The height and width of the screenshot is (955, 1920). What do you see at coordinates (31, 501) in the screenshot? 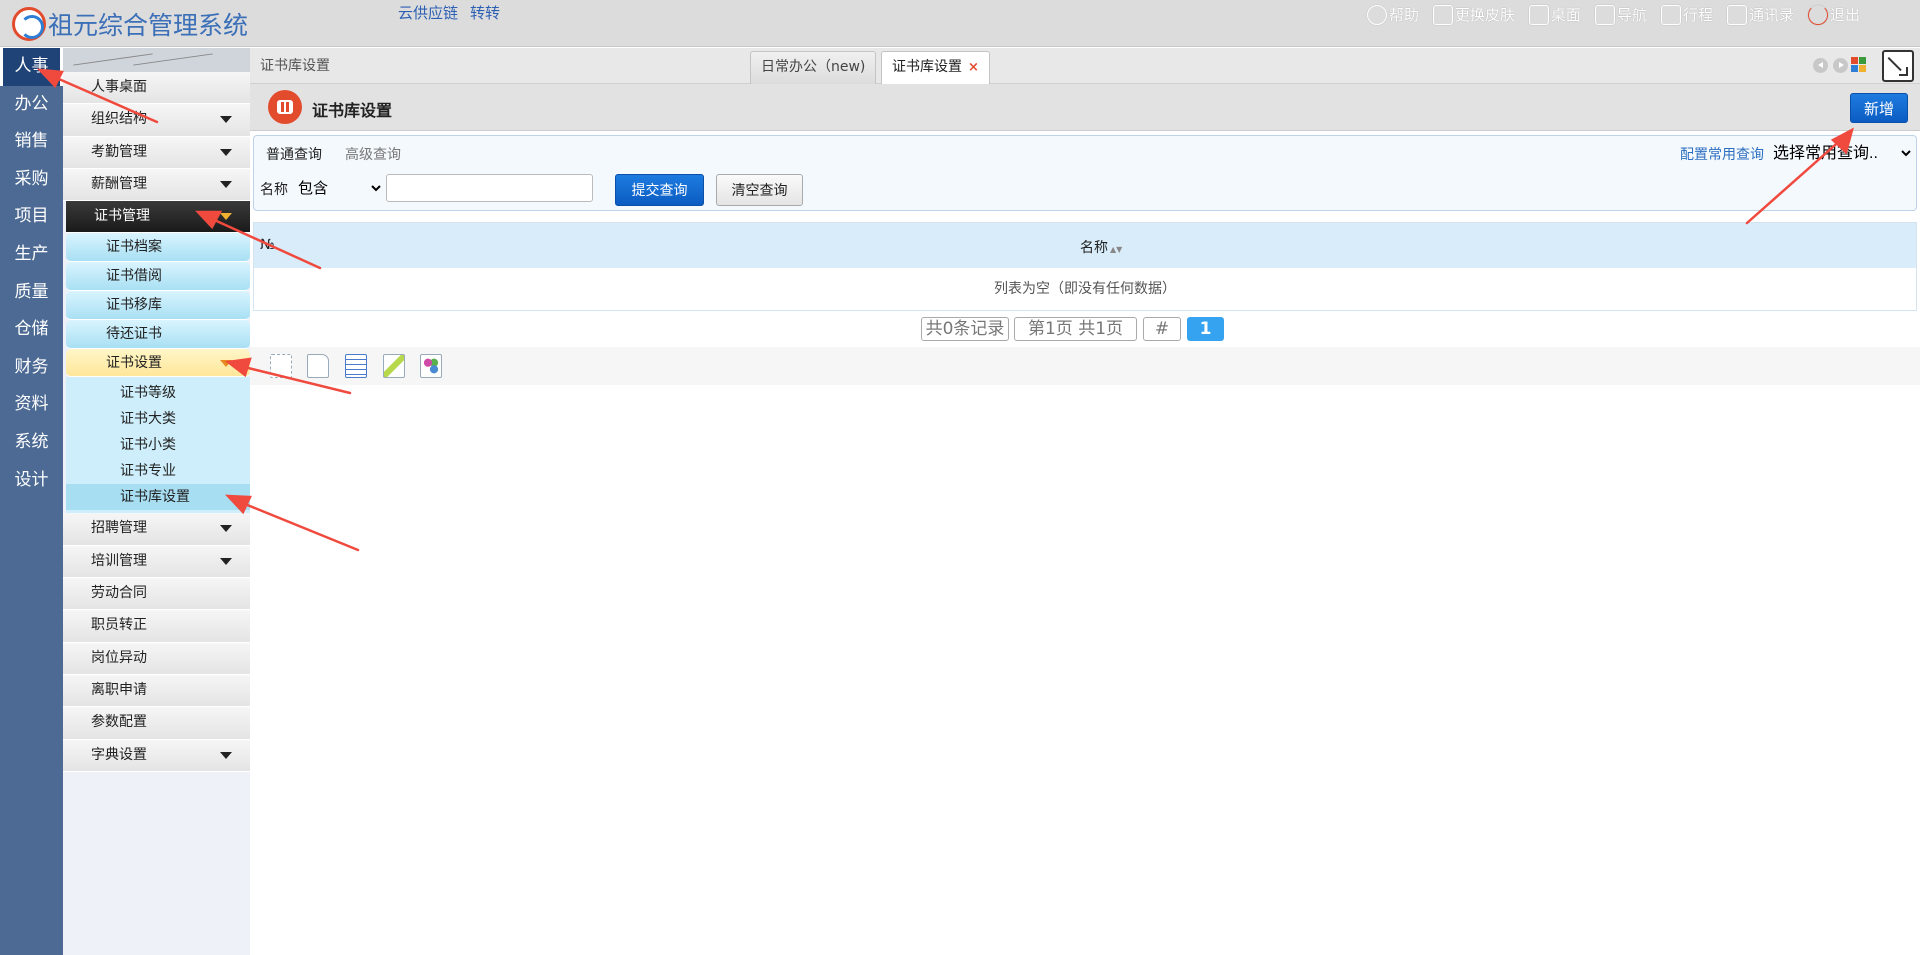
I see `module-nav: 人事 办公 销售 采购 项目 生产 质量 仓储 财务 资料 系统 设计` at bounding box center [31, 501].